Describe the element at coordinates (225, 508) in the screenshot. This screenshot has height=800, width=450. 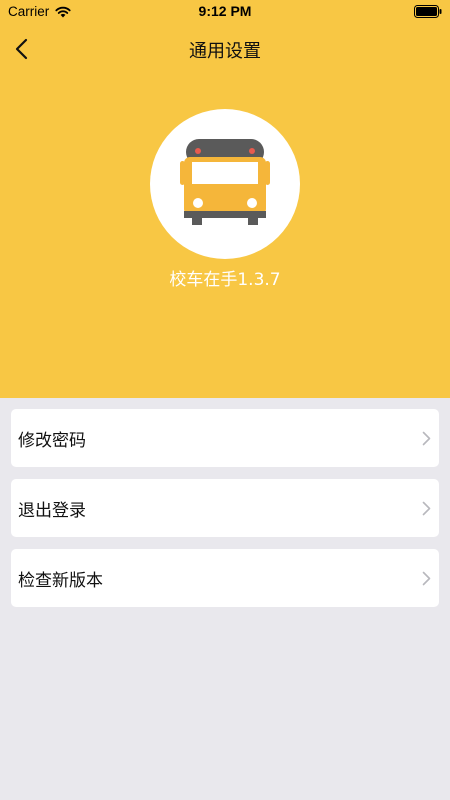
I see `logout-item: 退出登录` at that location.